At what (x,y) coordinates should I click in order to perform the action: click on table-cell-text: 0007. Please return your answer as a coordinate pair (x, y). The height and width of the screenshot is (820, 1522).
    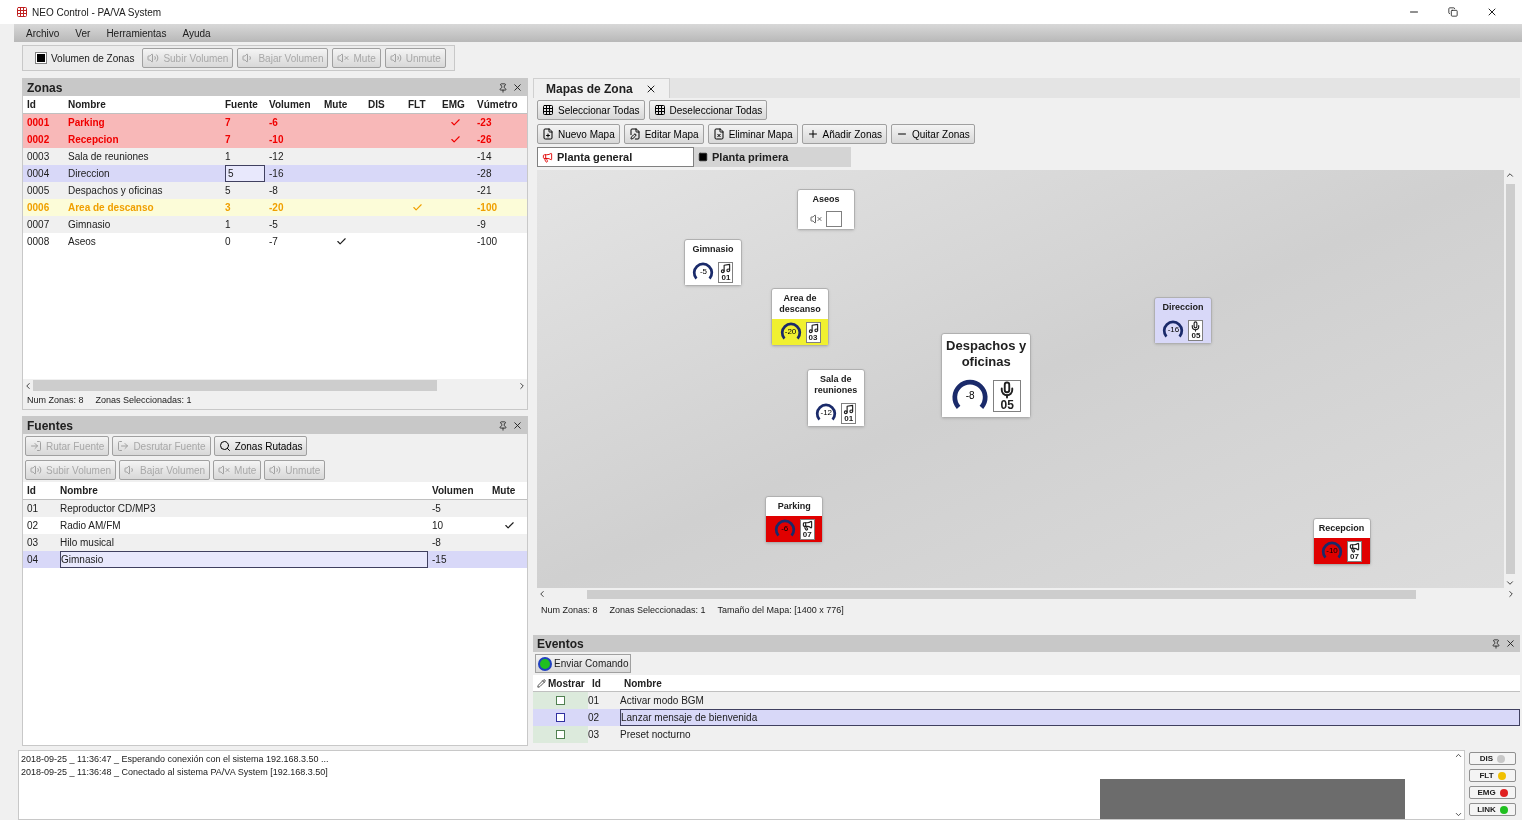
    Looking at the image, I should click on (39, 225).